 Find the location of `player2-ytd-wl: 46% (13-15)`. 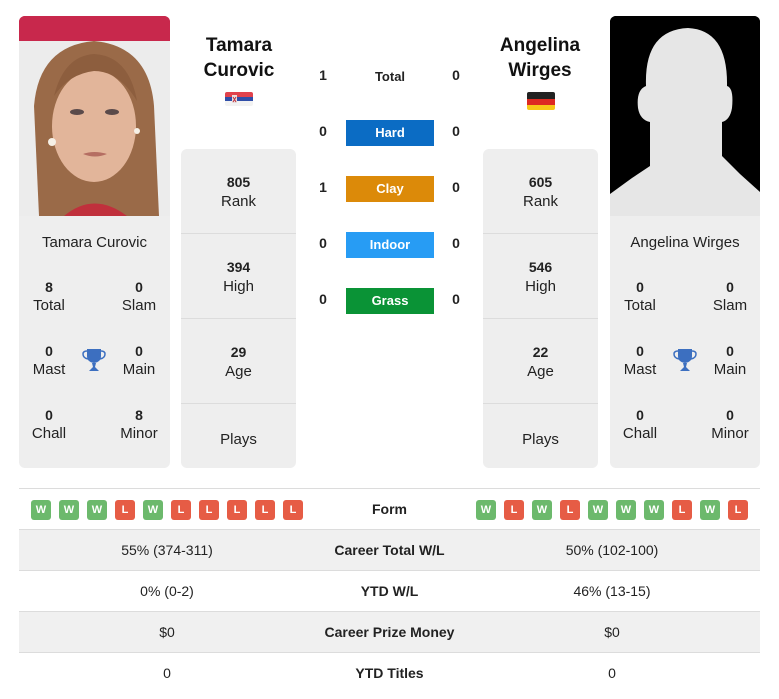

player2-ytd-wl: 46% (13-15) is located at coordinates (612, 591).